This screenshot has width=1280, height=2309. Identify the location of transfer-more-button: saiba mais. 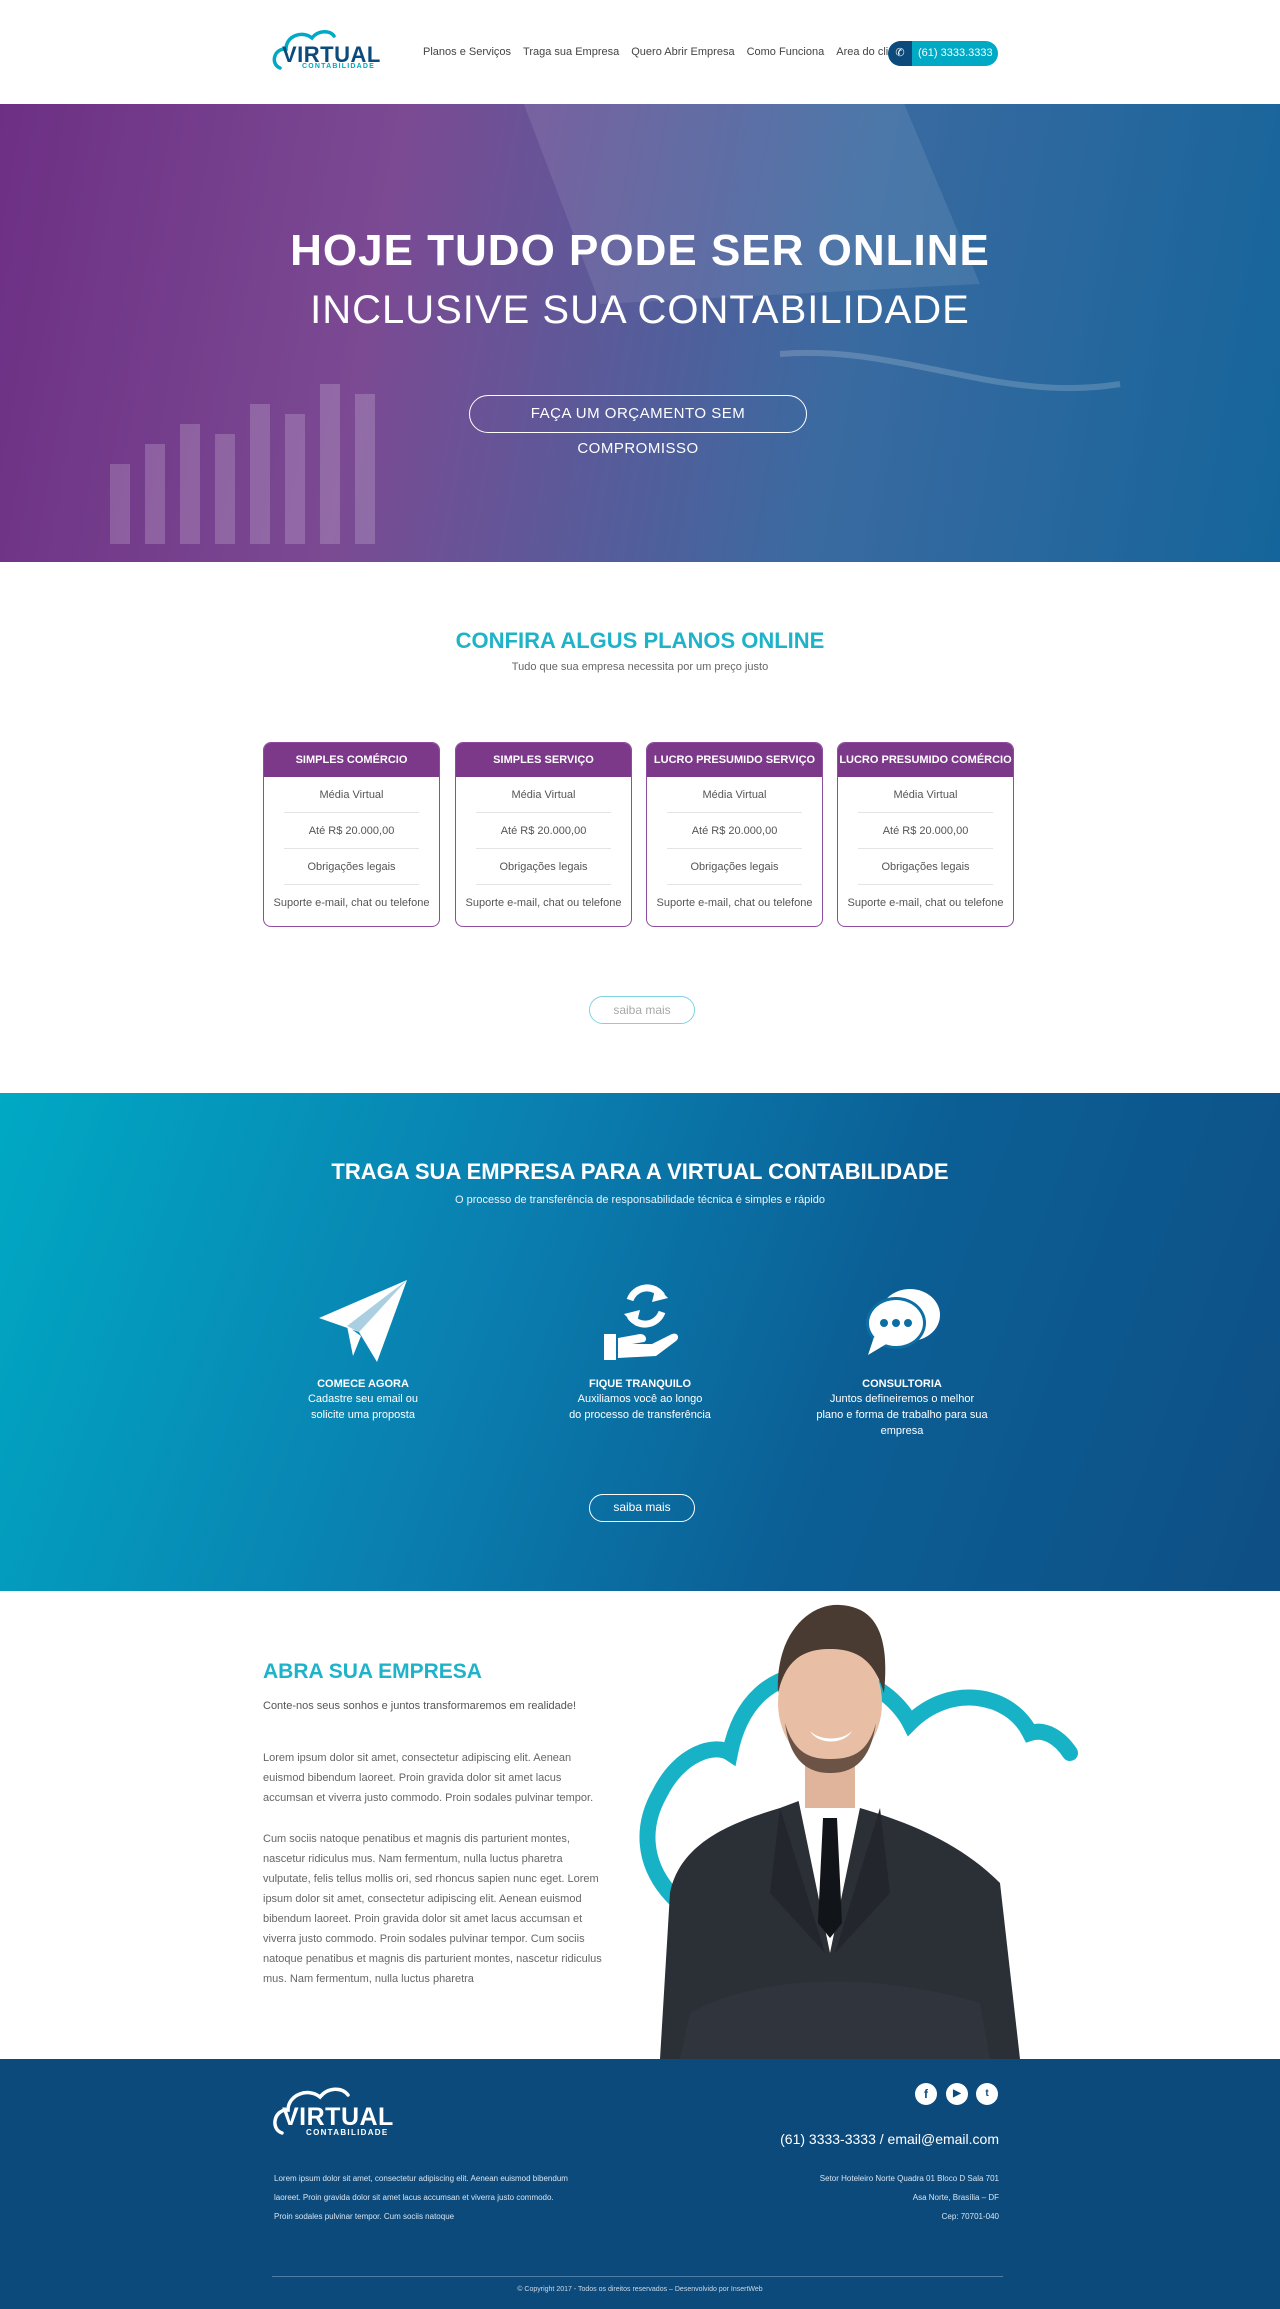
(642, 1508).